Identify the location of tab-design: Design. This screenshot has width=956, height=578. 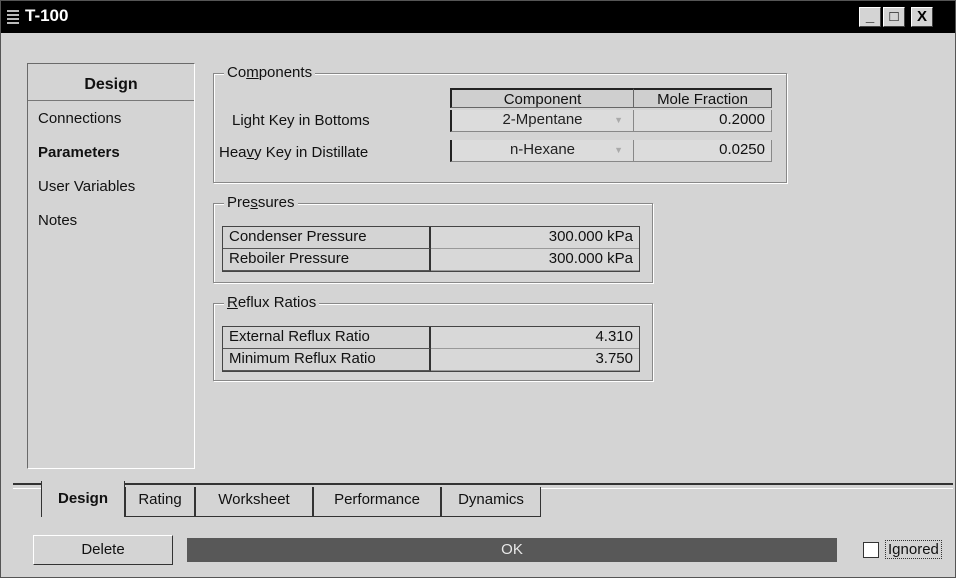
(83, 499).